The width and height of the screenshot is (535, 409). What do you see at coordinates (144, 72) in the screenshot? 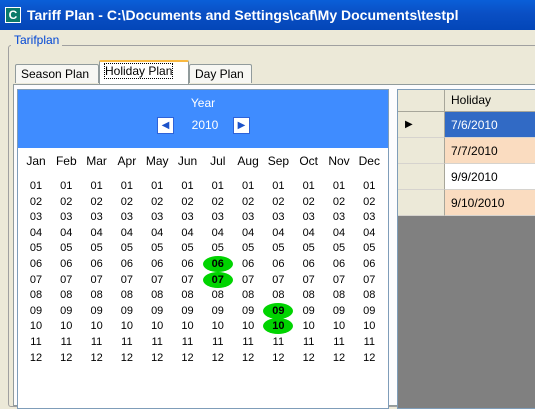
I see `tab-holiday-plan: Holiday Plan` at bounding box center [144, 72].